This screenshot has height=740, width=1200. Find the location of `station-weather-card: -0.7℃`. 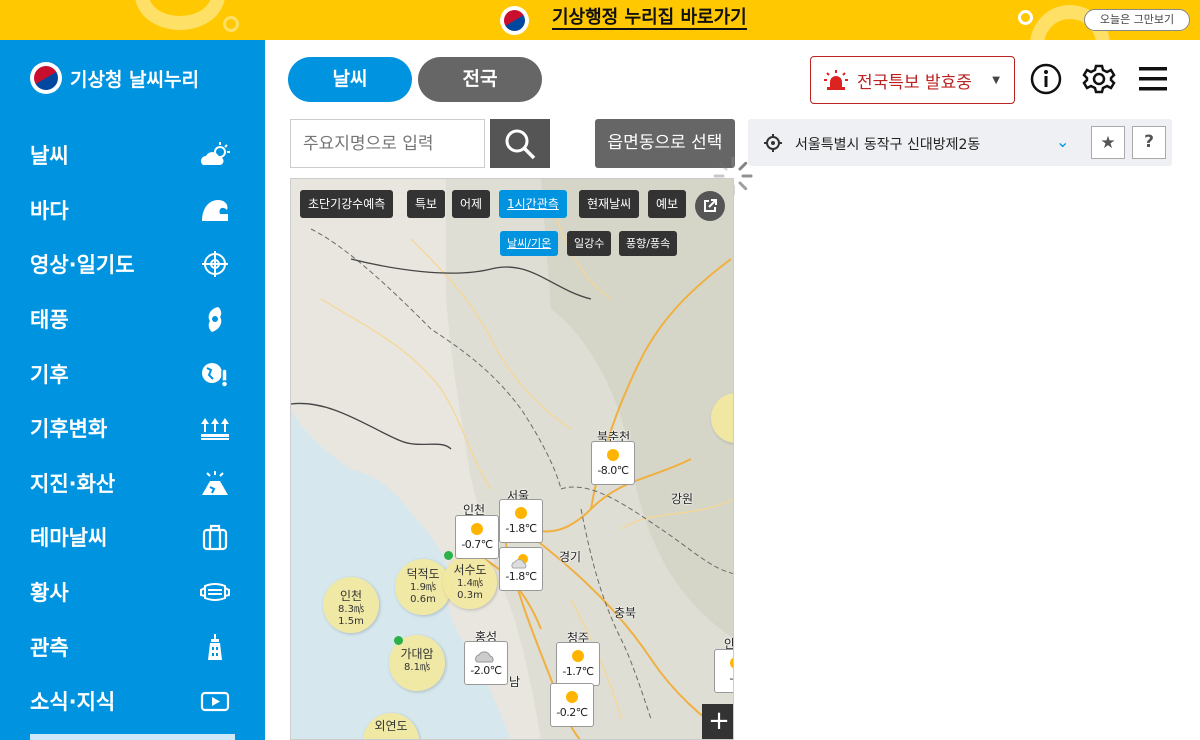

station-weather-card: -0.7℃ is located at coordinates (477, 537).